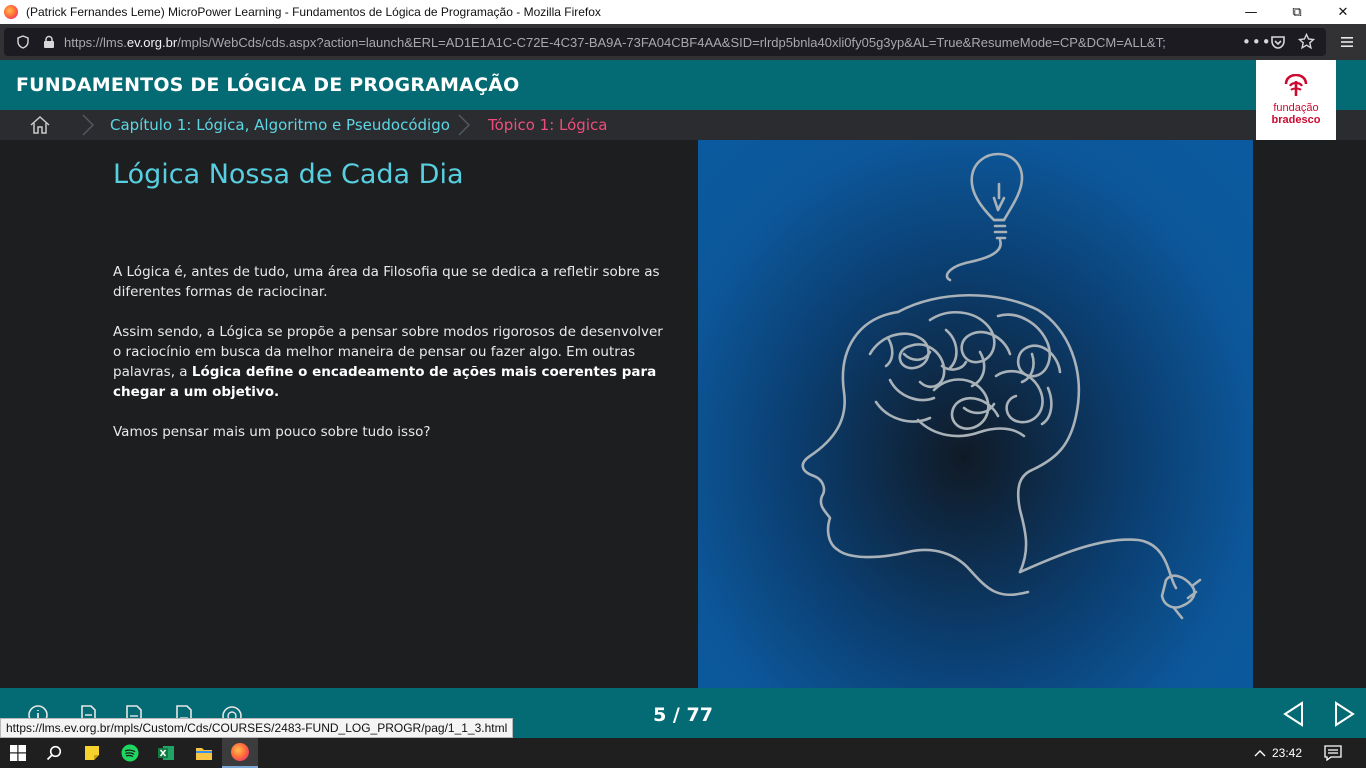 The width and height of the screenshot is (1366, 768). What do you see at coordinates (1296, 85) in the screenshot?
I see `bradesco-logo-icon` at bounding box center [1296, 85].